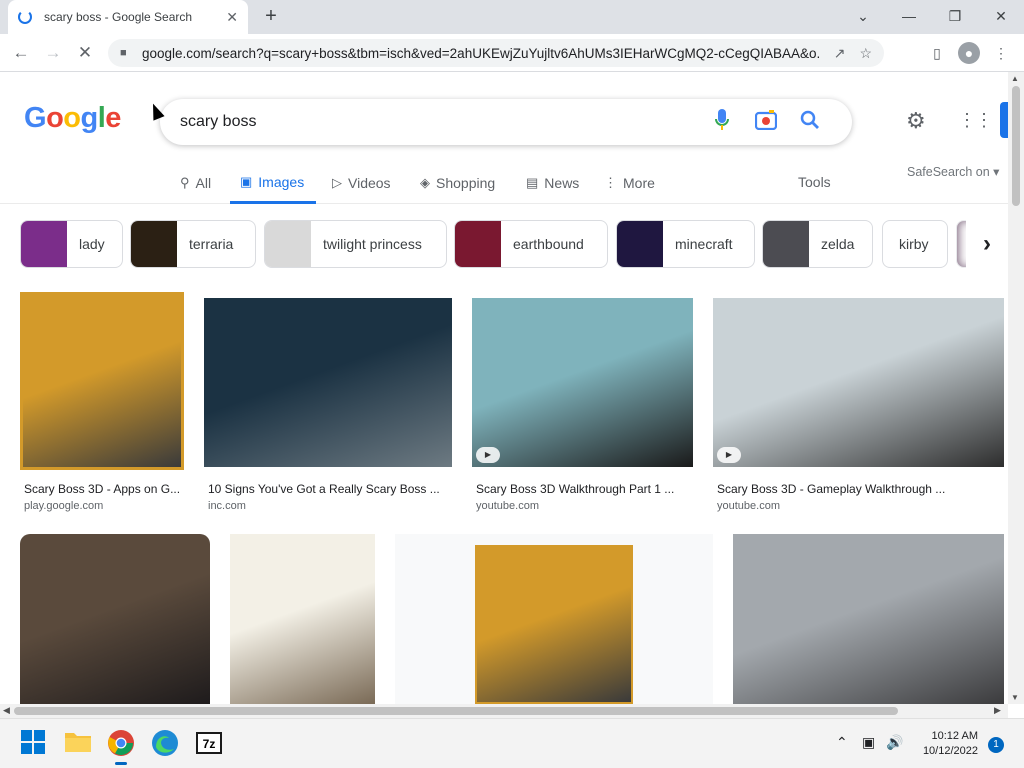  I want to click on tab-strip: scary boss - Google Search ✕ + ⌄ — ❐ ✕, so click(512, 17).